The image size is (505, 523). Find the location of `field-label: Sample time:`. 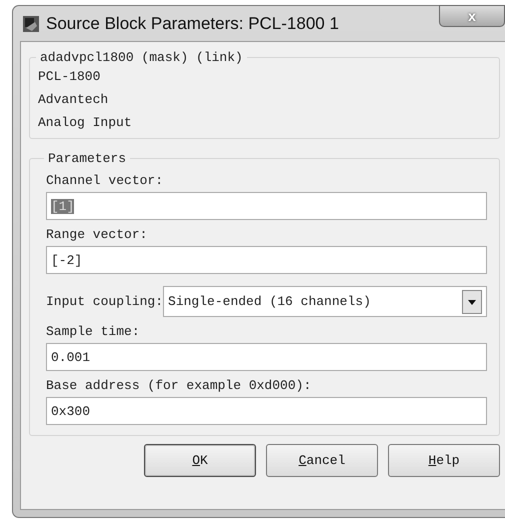

field-label: Sample time: is located at coordinates (93, 332).